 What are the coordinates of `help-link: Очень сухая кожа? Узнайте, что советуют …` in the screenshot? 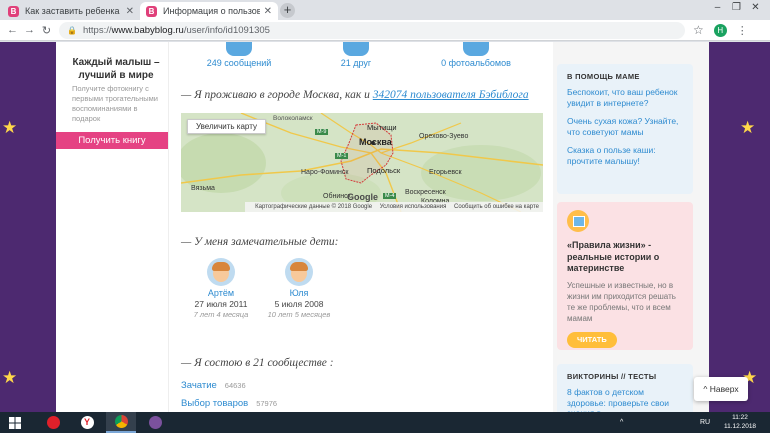 It's located at (625, 126).